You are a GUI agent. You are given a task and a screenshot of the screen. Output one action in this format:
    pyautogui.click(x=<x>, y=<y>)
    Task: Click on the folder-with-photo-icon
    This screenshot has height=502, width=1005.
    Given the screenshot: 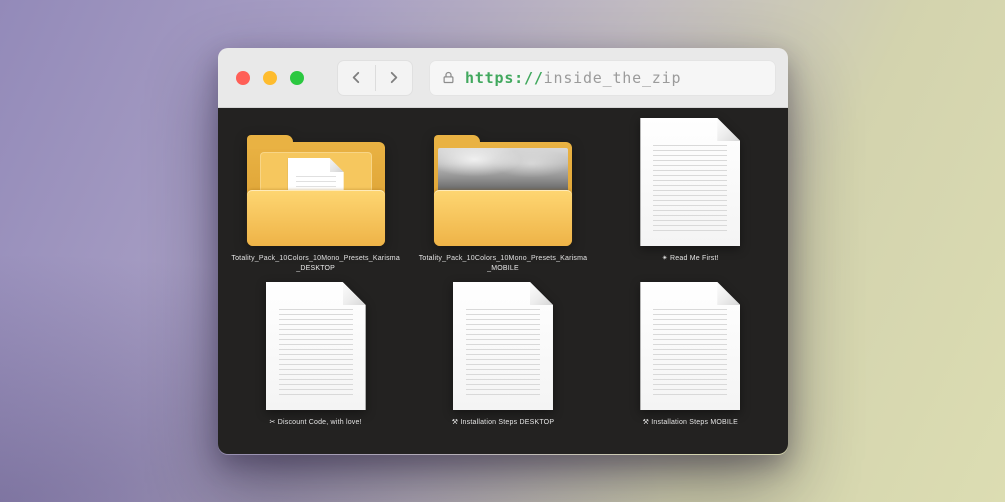 What is the action you would take?
    pyautogui.click(x=502, y=190)
    